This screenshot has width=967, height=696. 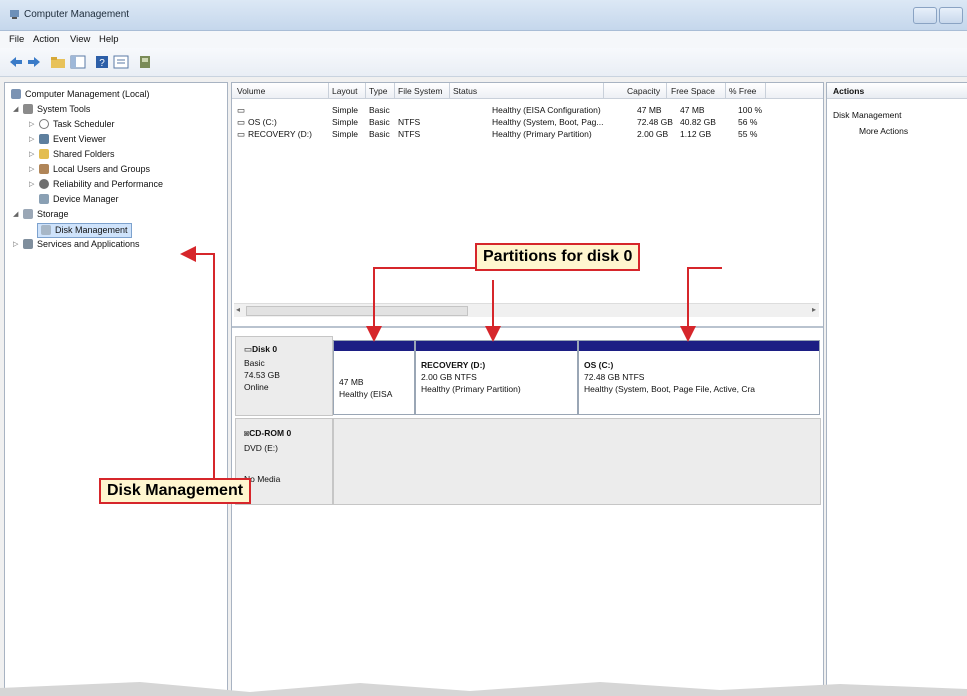 What do you see at coordinates (254, 363) in the screenshot?
I see `disk-0-type: Basic` at bounding box center [254, 363].